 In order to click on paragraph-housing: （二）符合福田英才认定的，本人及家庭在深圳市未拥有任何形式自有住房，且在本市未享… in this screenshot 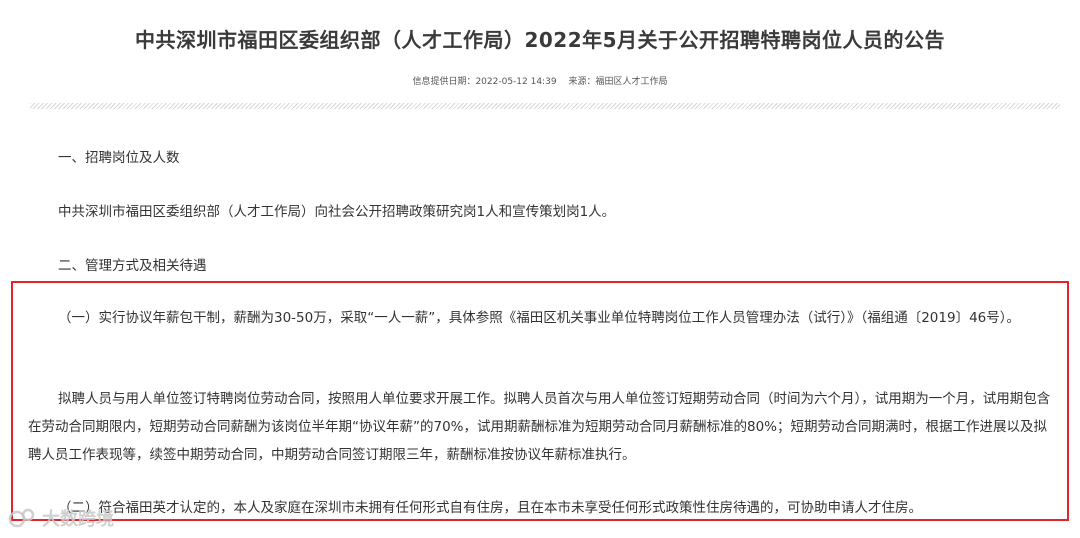, I will do `click(490, 508)`.